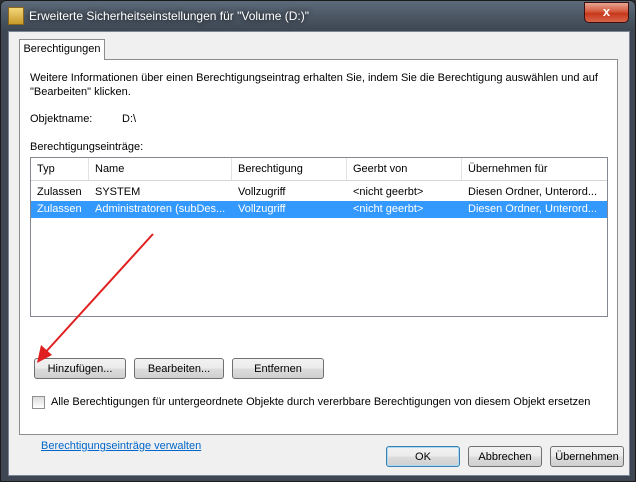 The width and height of the screenshot is (636, 482). What do you see at coordinates (16, 16) in the screenshot?
I see `folder-icon` at bounding box center [16, 16].